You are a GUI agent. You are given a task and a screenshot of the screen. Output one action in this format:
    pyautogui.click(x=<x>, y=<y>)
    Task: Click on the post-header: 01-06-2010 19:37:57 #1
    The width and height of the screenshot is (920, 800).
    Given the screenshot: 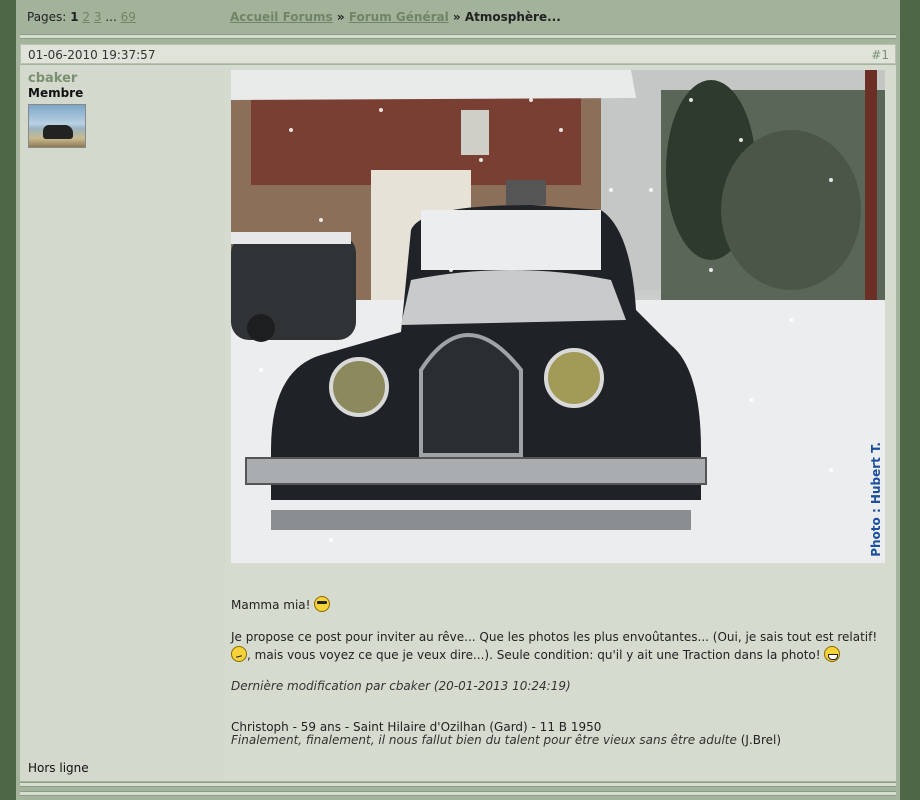 What is the action you would take?
    pyautogui.click(x=458, y=54)
    